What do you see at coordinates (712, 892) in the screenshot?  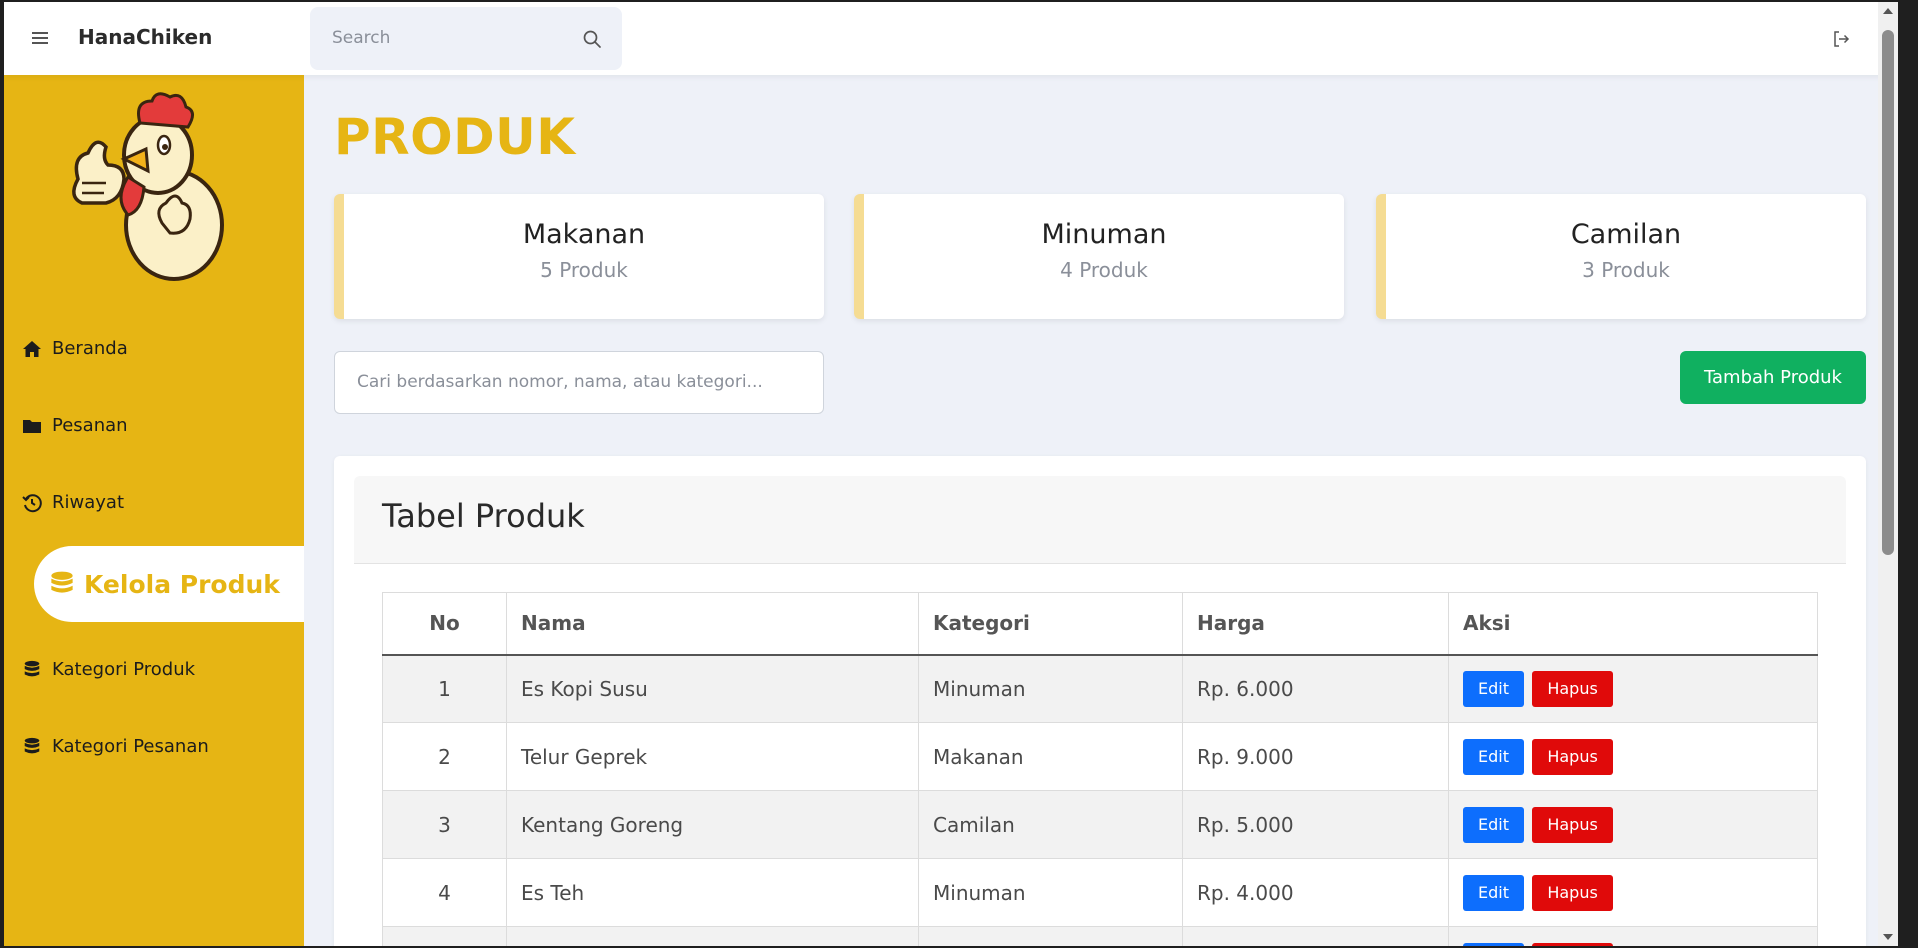 I see `cell-nama: Es Teh` at bounding box center [712, 892].